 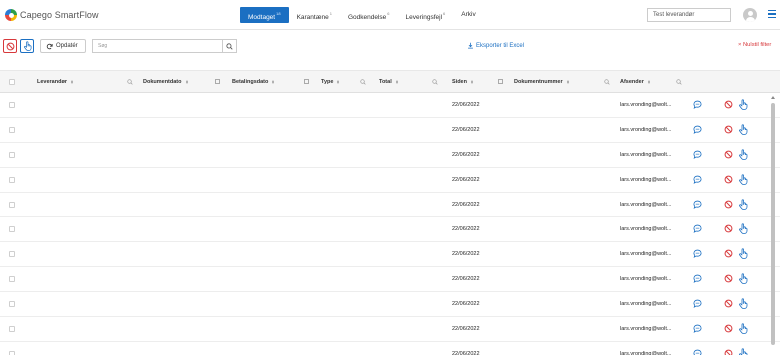 I want to click on refresh-button: Opdatér, so click(x=63, y=46).